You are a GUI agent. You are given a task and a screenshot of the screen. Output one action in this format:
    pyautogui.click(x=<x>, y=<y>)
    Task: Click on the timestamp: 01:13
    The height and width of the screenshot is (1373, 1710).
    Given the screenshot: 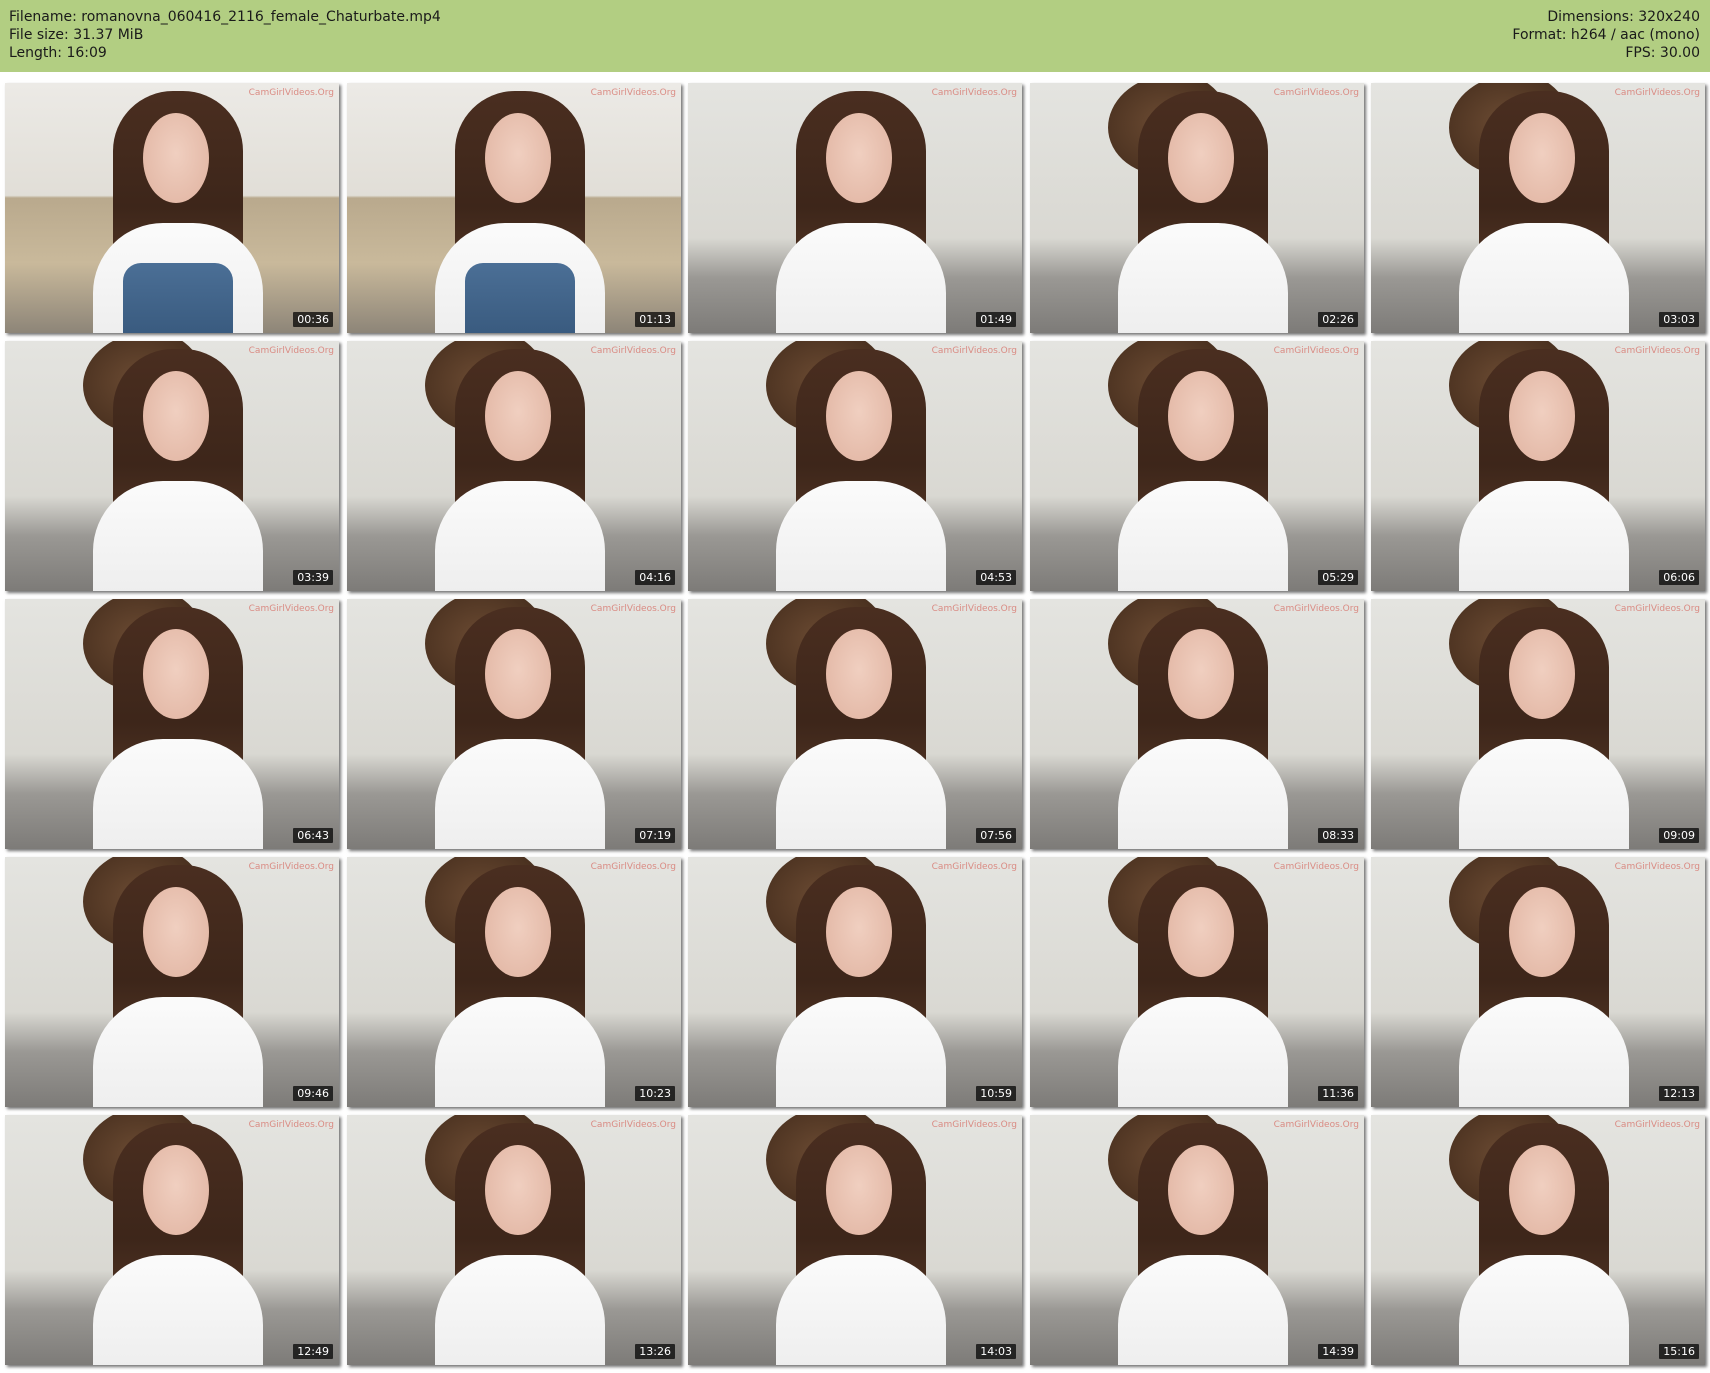 What is the action you would take?
    pyautogui.click(x=655, y=319)
    